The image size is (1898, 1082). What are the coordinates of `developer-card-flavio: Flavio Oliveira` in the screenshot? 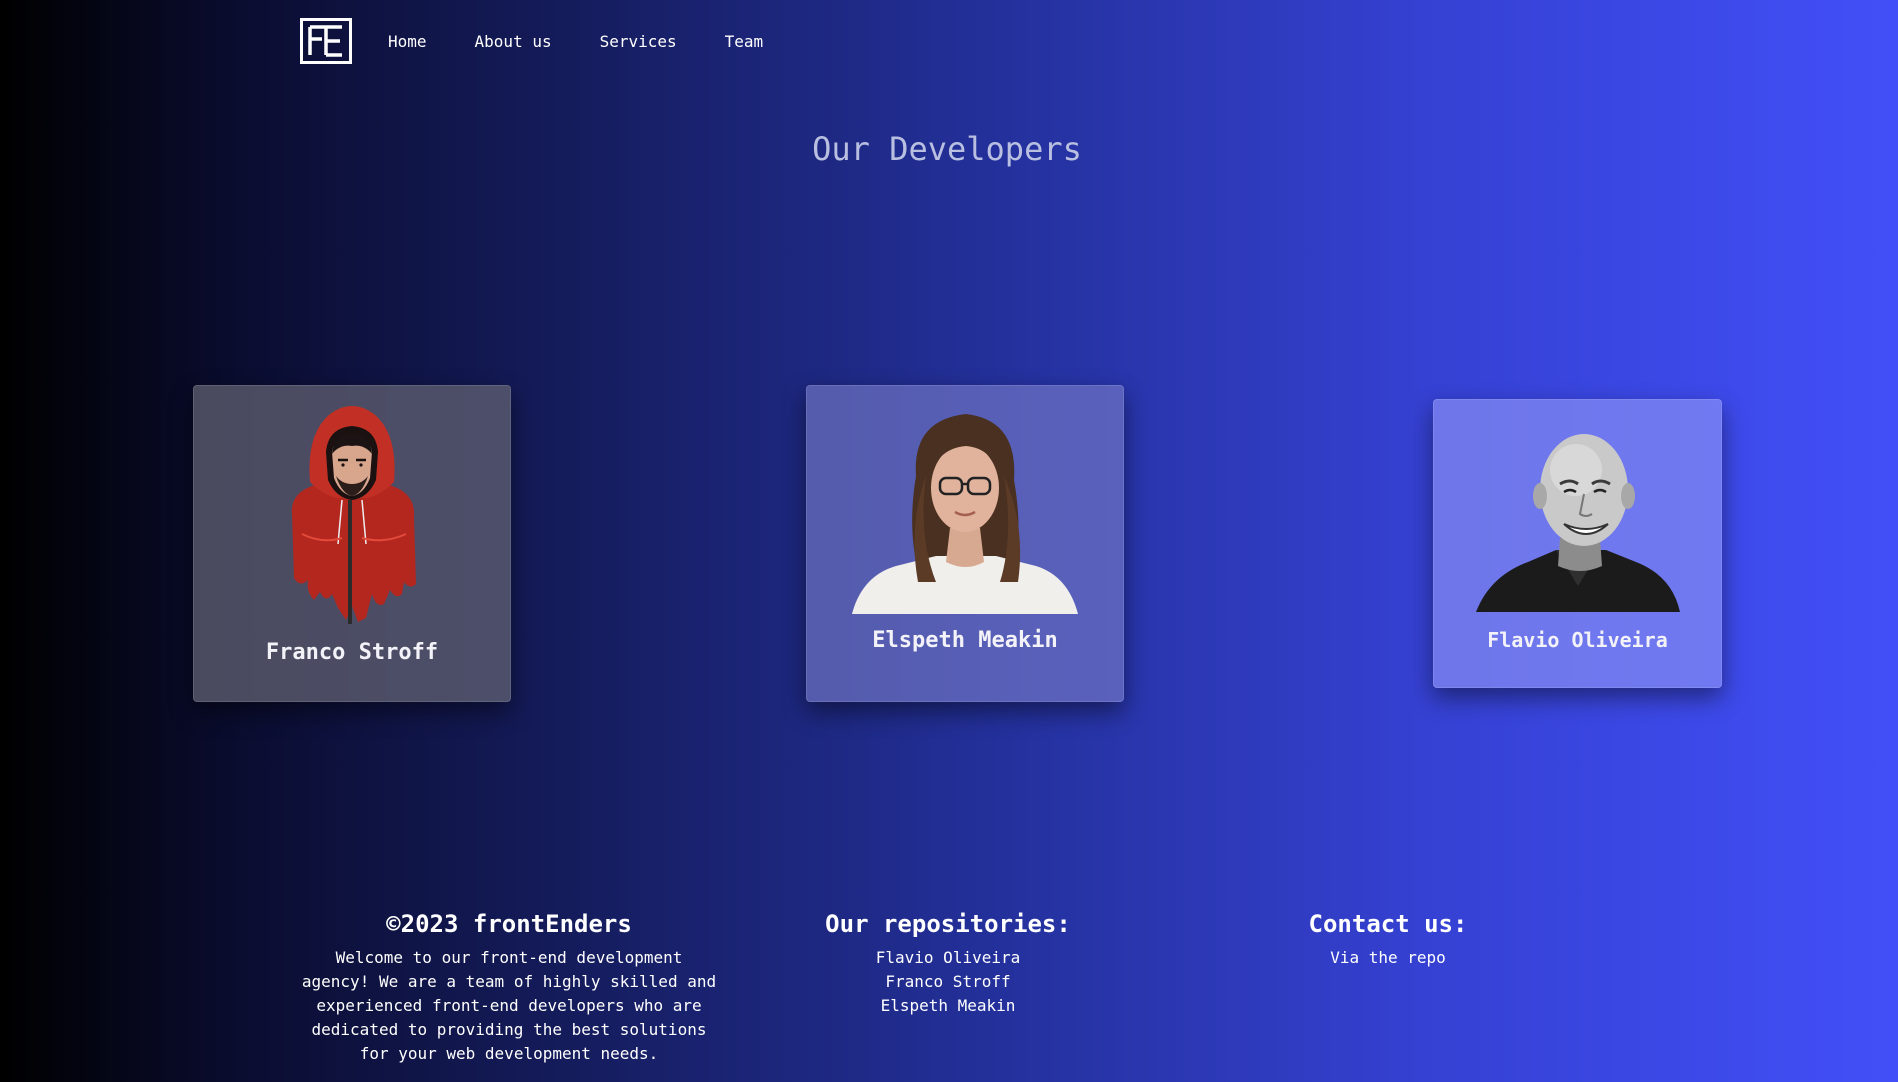 It's located at (1577, 543).